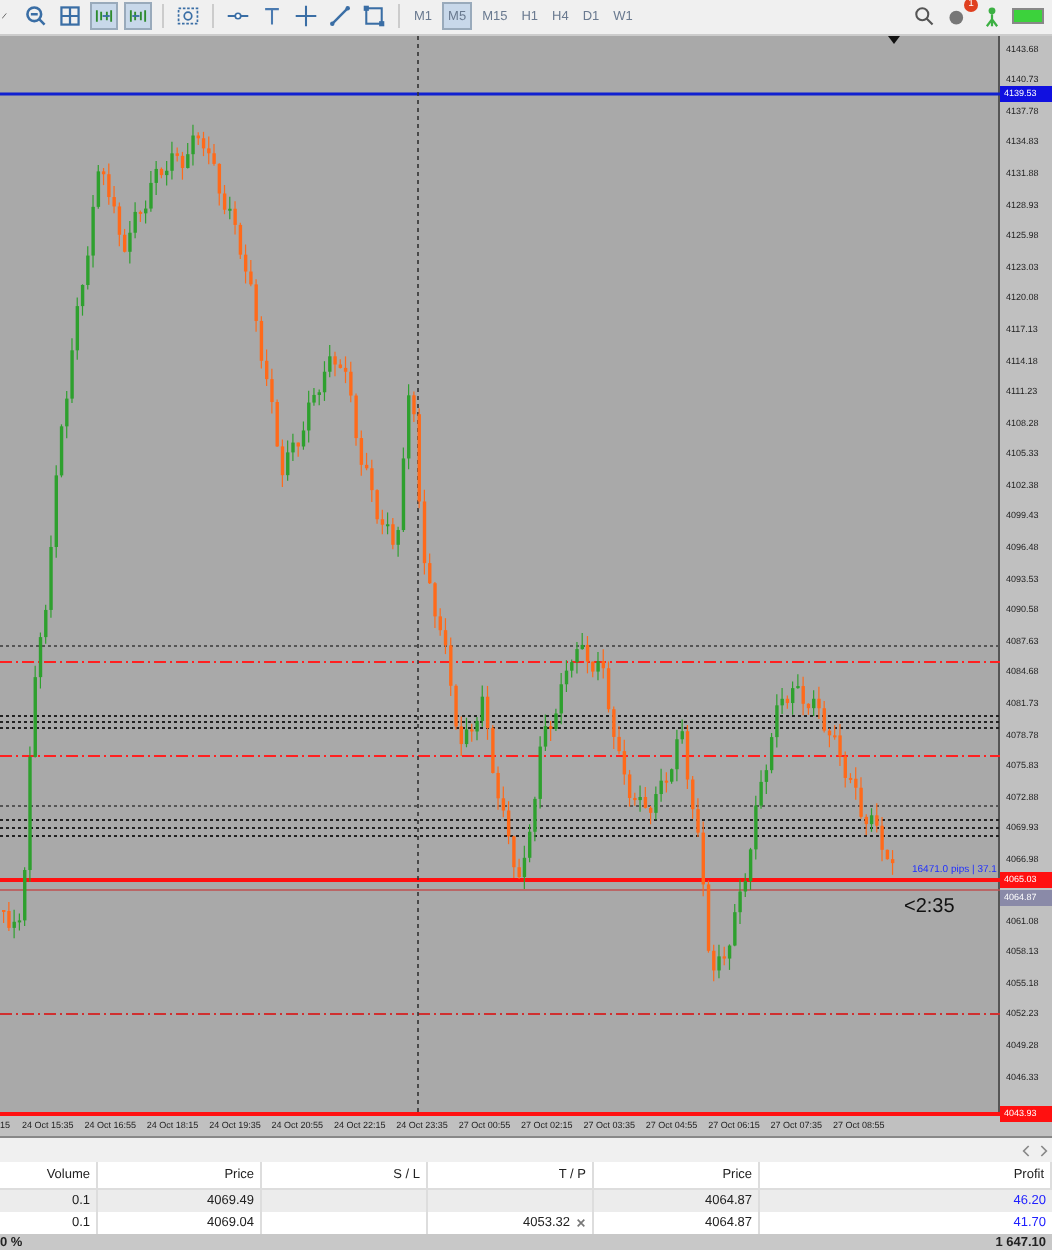 The image size is (1052, 1250). Describe the element at coordinates (188, 16) in the screenshot. I see `screenshot-icon` at that location.